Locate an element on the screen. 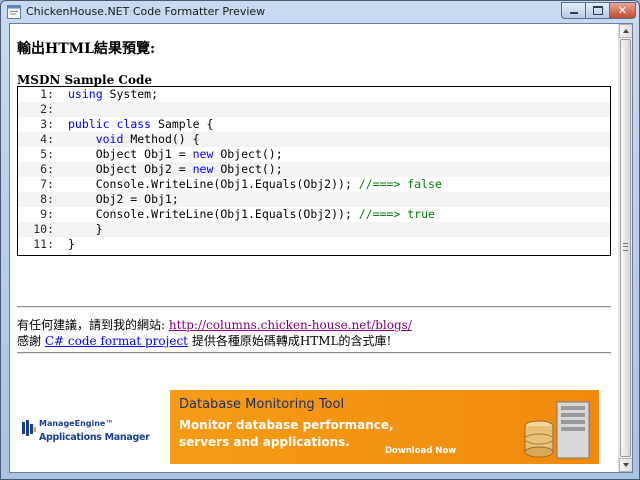  keyword: public is located at coordinates (89, 124).